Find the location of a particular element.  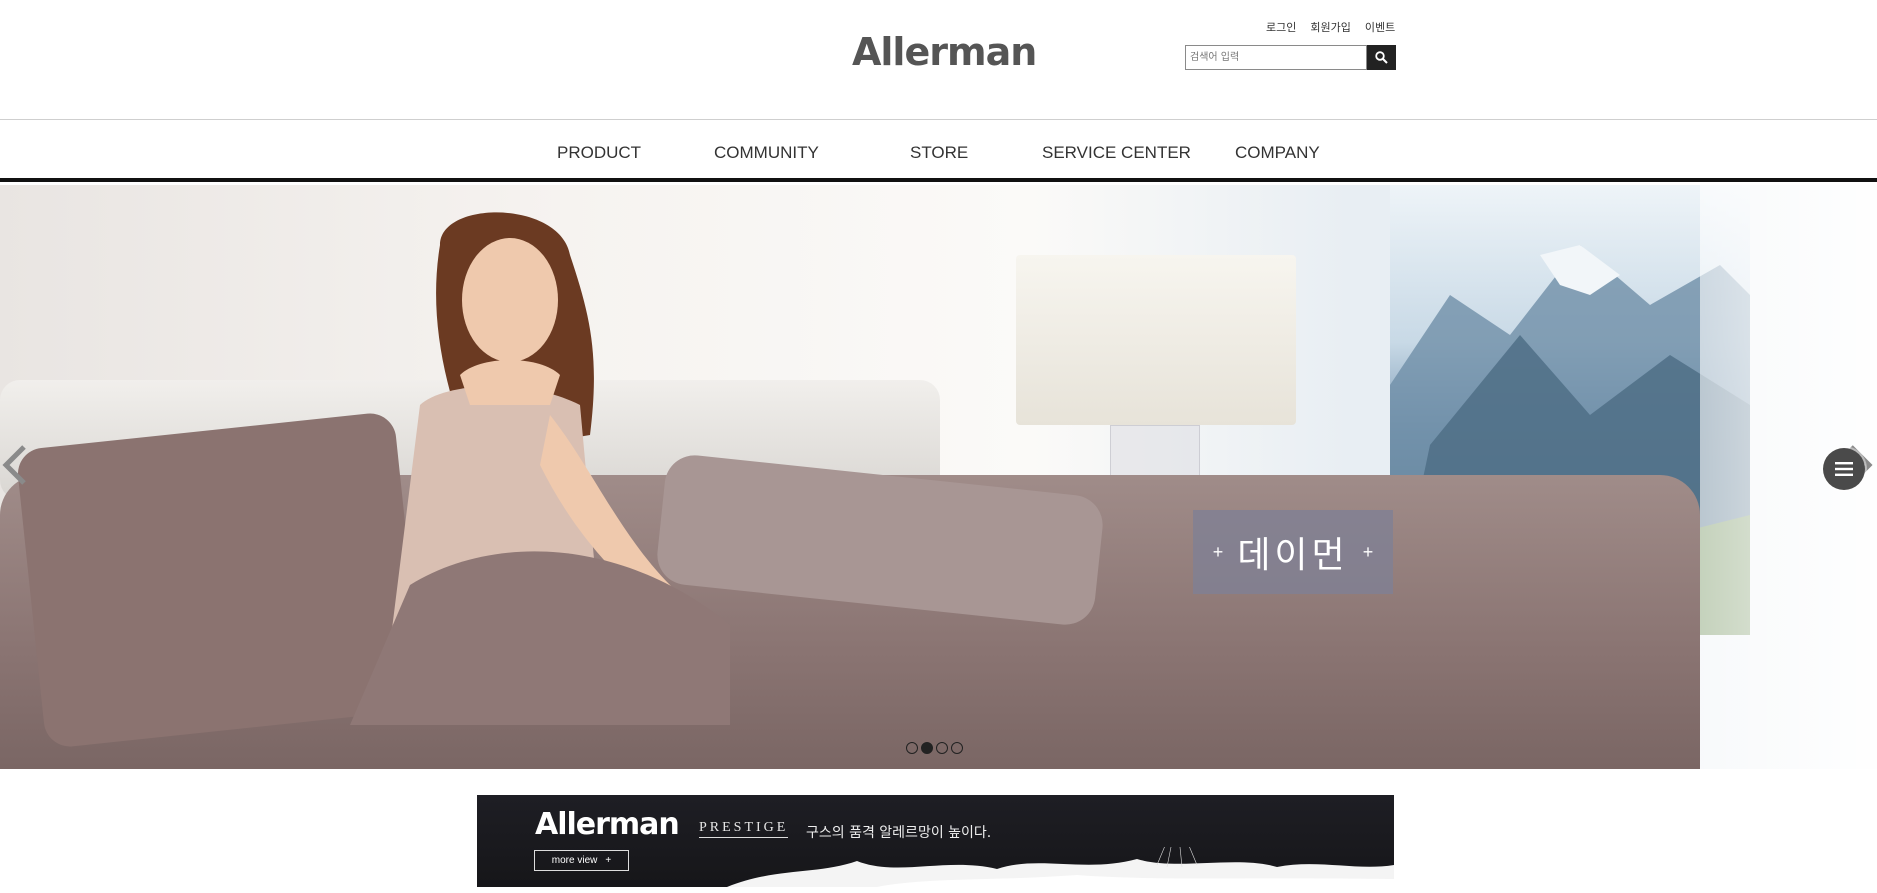

top-links: 로그인 회원가입 이벤트 is located at coordinates (1330, 27).